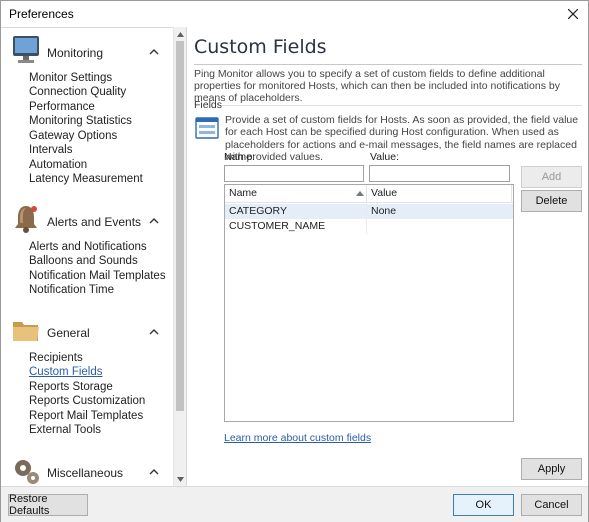  I want to click on sidebar-group-title: Monitoring, so click(75, 53).